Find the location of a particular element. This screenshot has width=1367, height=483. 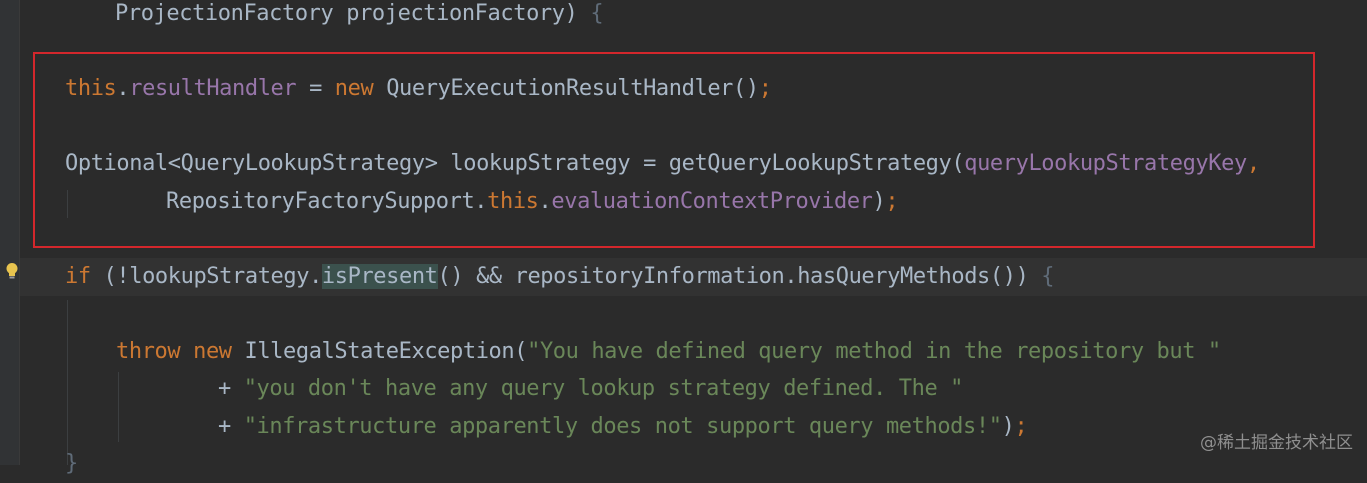

keyword-new: new is located at coordinates (212, 351).